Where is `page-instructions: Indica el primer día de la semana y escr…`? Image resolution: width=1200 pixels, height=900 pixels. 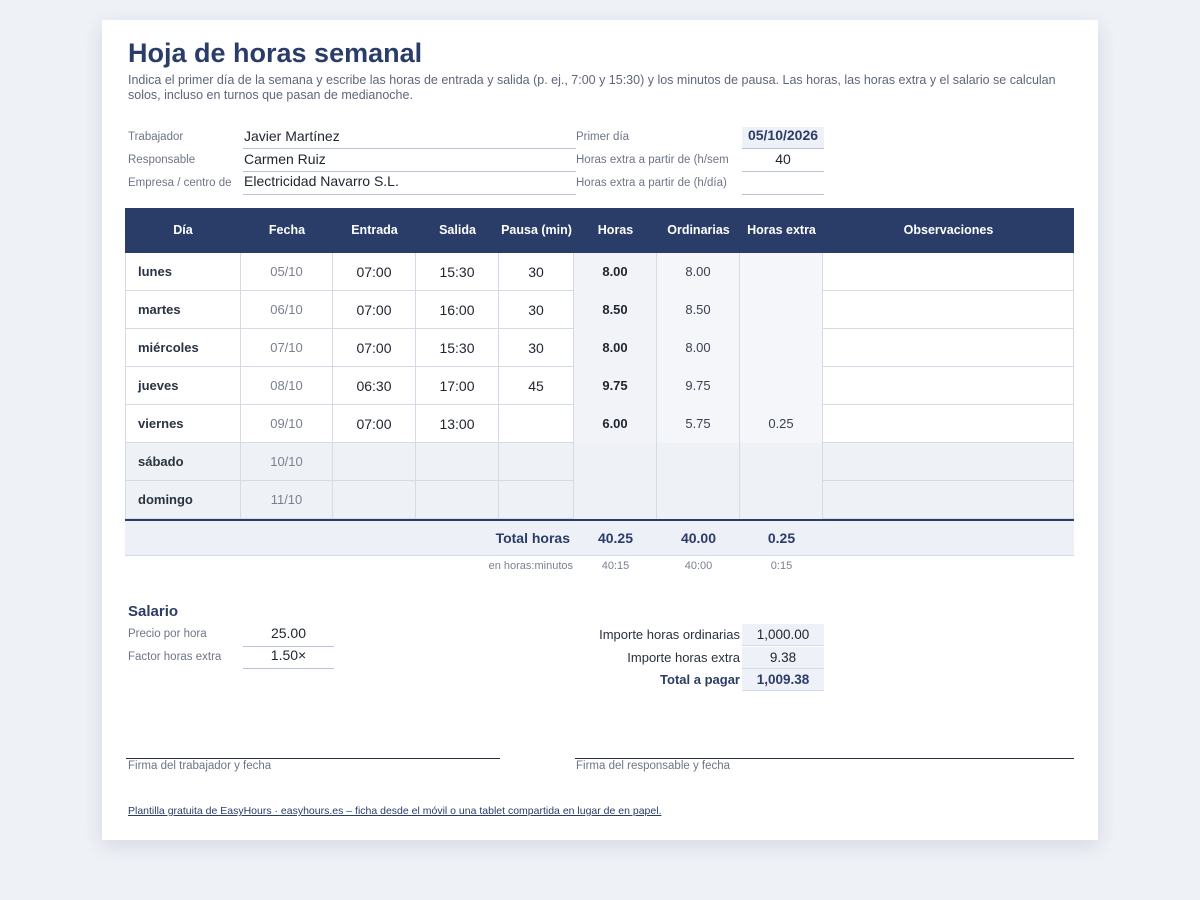
page-instructions: Indica el primer día de la semana y escr… is located at coordinates (592, 87).